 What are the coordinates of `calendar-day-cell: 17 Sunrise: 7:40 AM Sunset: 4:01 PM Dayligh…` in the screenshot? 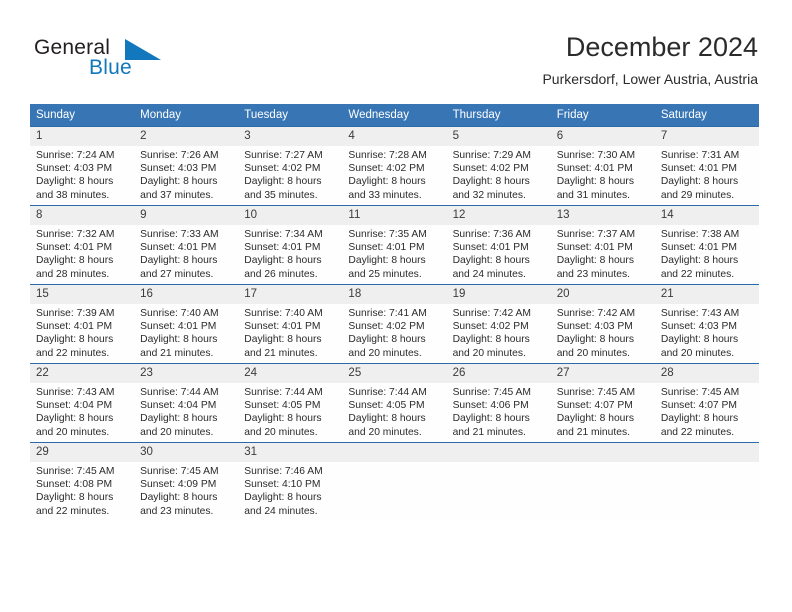 It's located at (290, 324).